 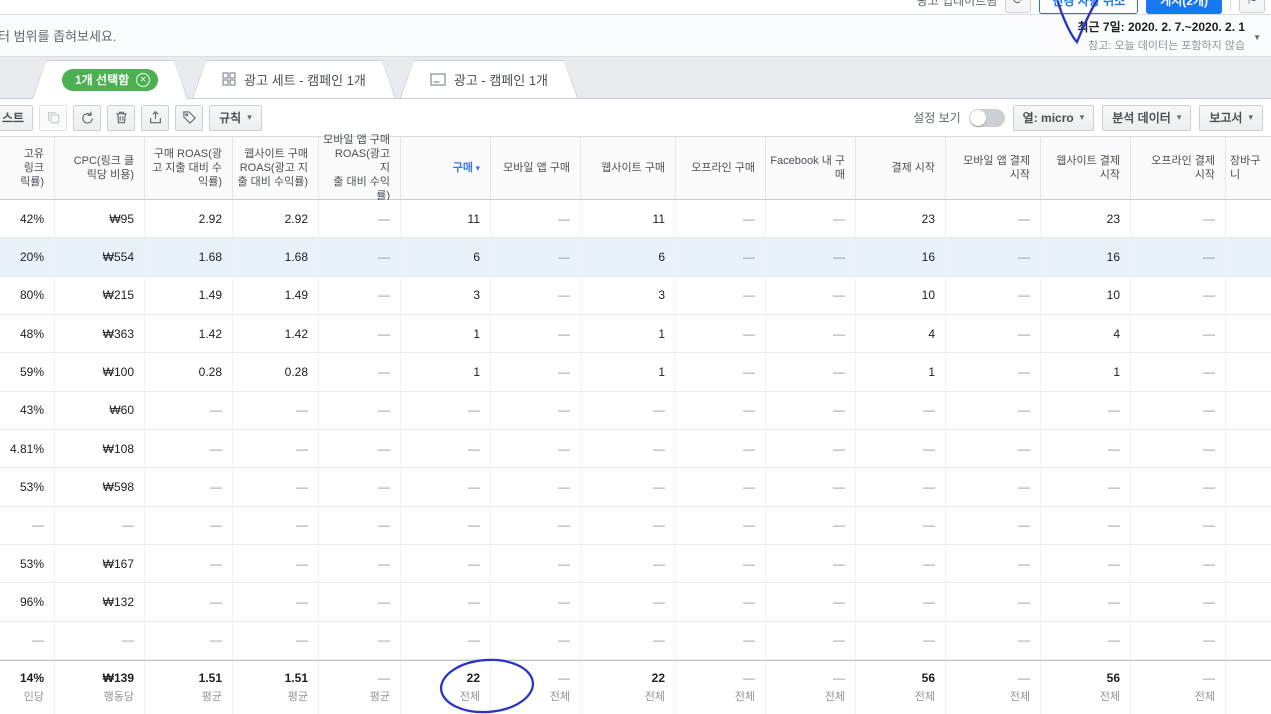 I want to click on cell-purchase-roas: 1.68, so click(x=189, y=257).